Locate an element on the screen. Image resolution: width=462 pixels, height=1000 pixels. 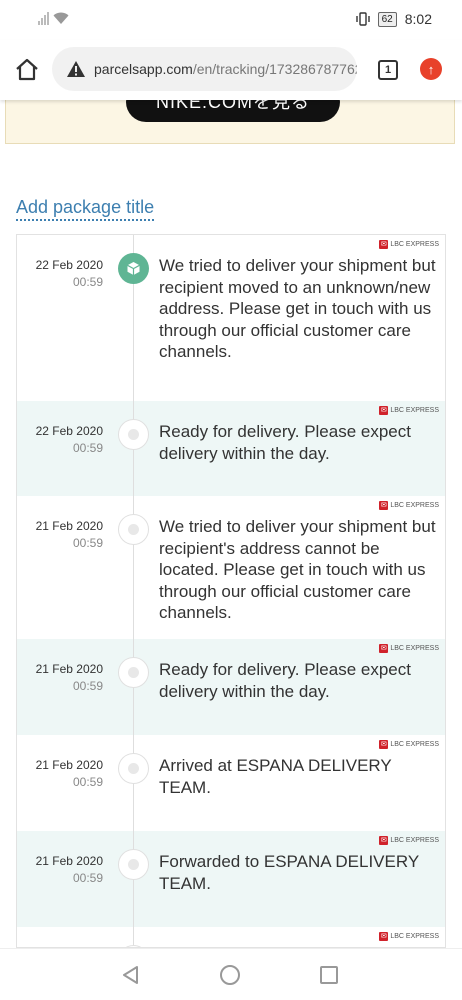
status-right: 62 8:02 is located at coordinates (393, 19).